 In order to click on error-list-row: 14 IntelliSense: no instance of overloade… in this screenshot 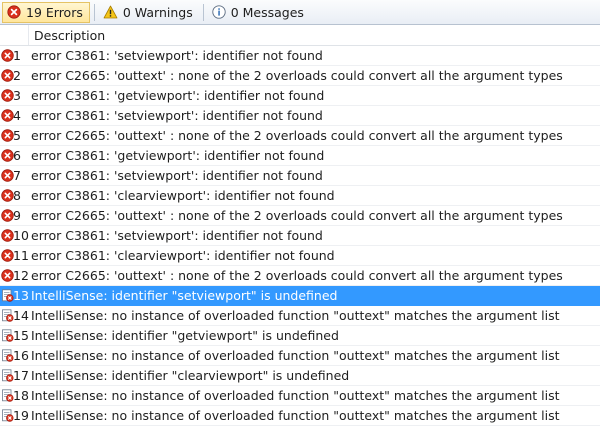, I will do `click(300, 316)`.